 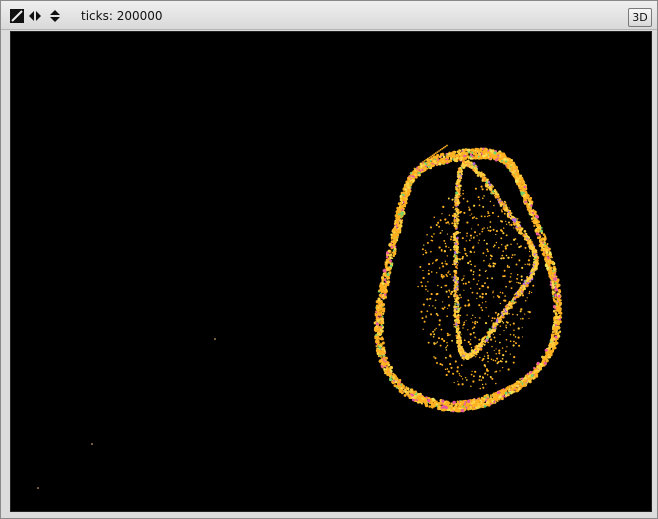 I want to click on view-3d-button: 3D, so click(x=640, y=17).